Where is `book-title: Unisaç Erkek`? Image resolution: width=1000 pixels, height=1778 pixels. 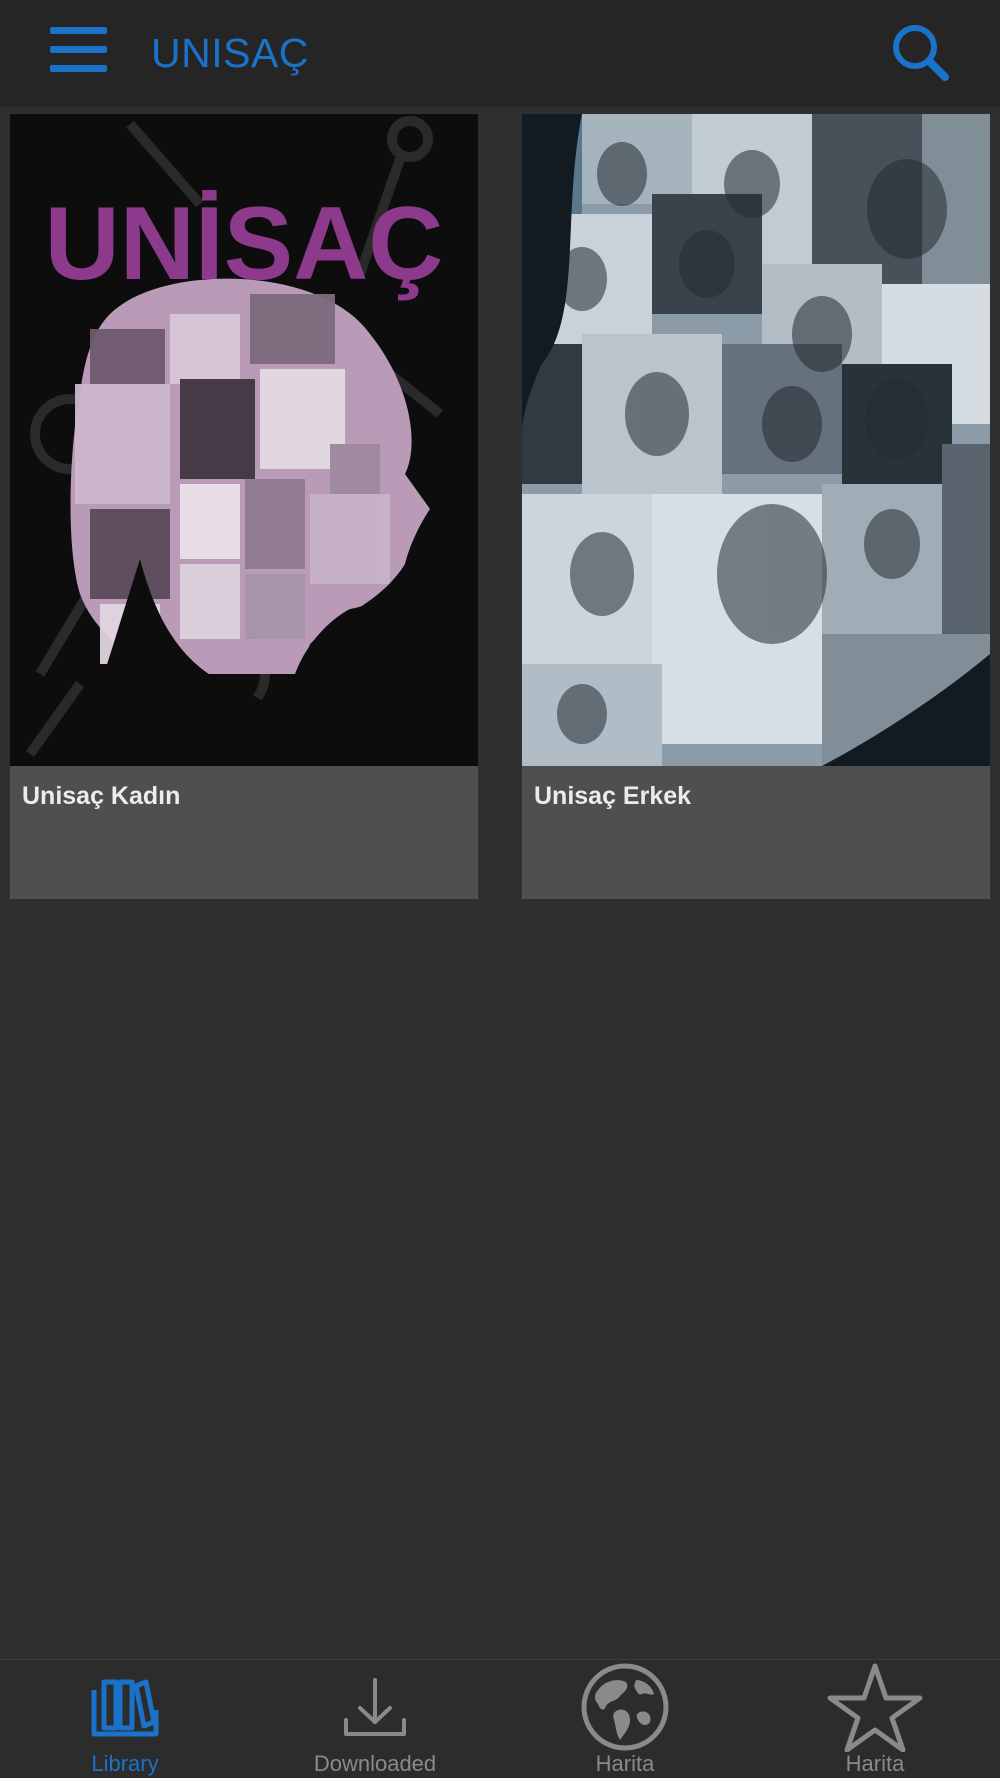 book-title: Unisaç Erkek is located at coordinates (613, 796).